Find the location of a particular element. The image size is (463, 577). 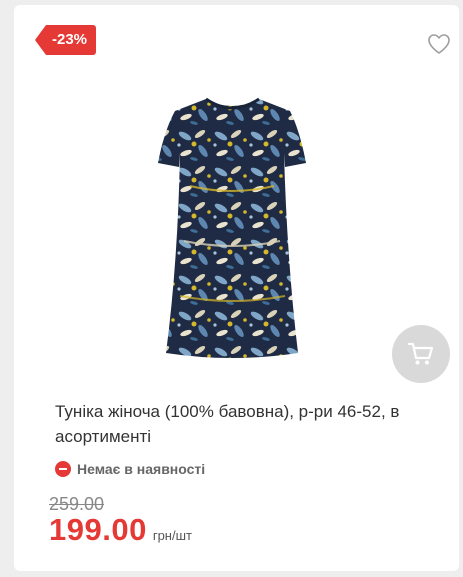

shopping-cart-icon is located at coordinates (420, 353).